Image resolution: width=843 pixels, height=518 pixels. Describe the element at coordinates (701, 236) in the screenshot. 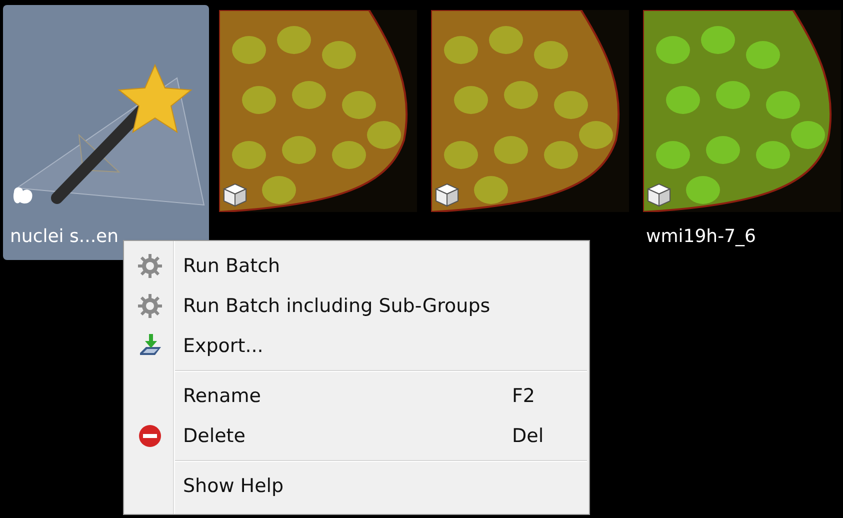

I see `tile-label: wmi19h-7_6` at that location.